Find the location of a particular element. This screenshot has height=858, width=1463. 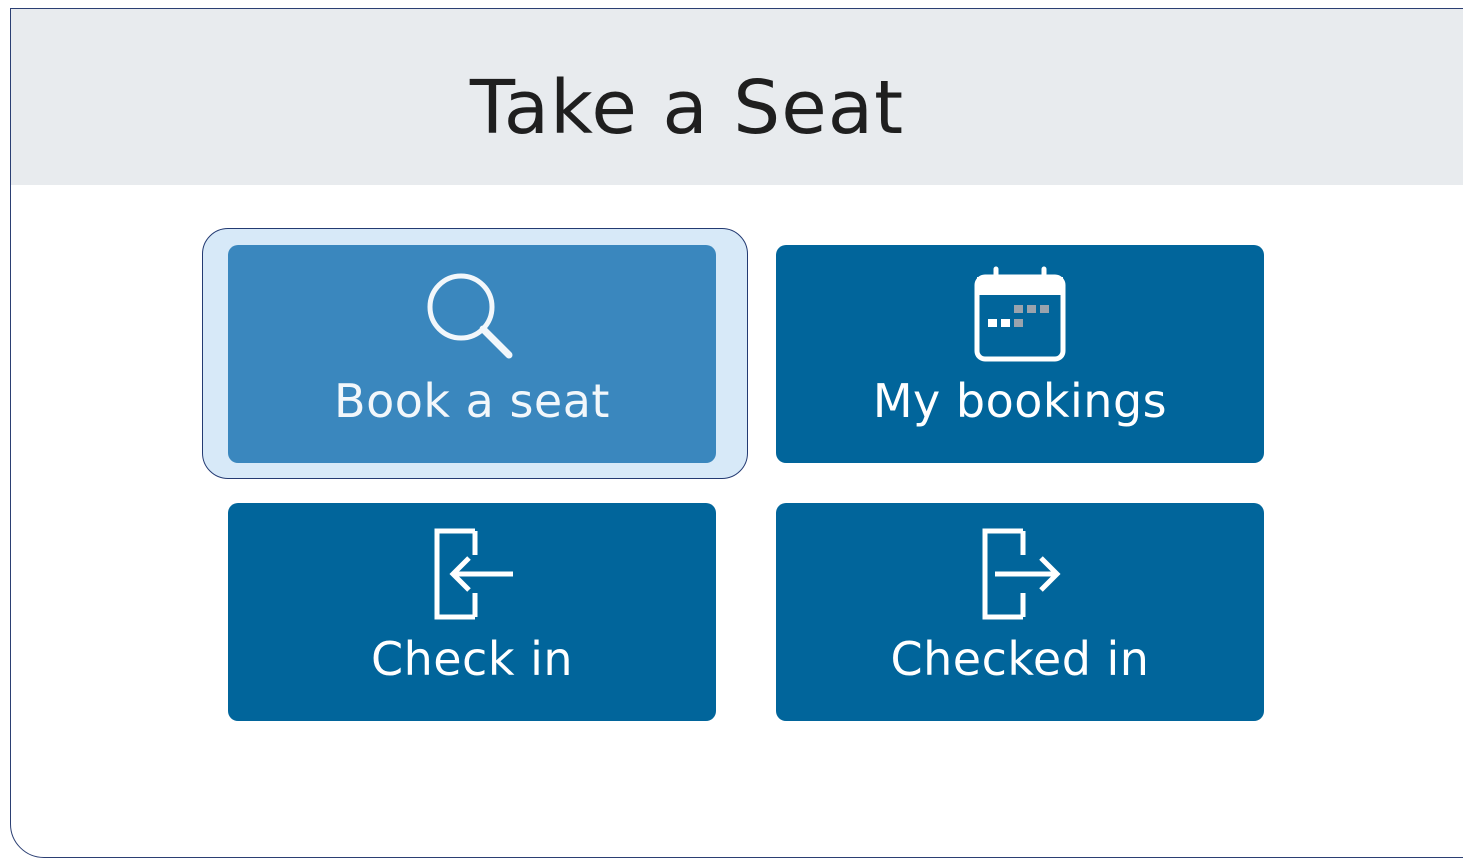

checked-in-button: Checked in is located at coordinates (1020, 612).